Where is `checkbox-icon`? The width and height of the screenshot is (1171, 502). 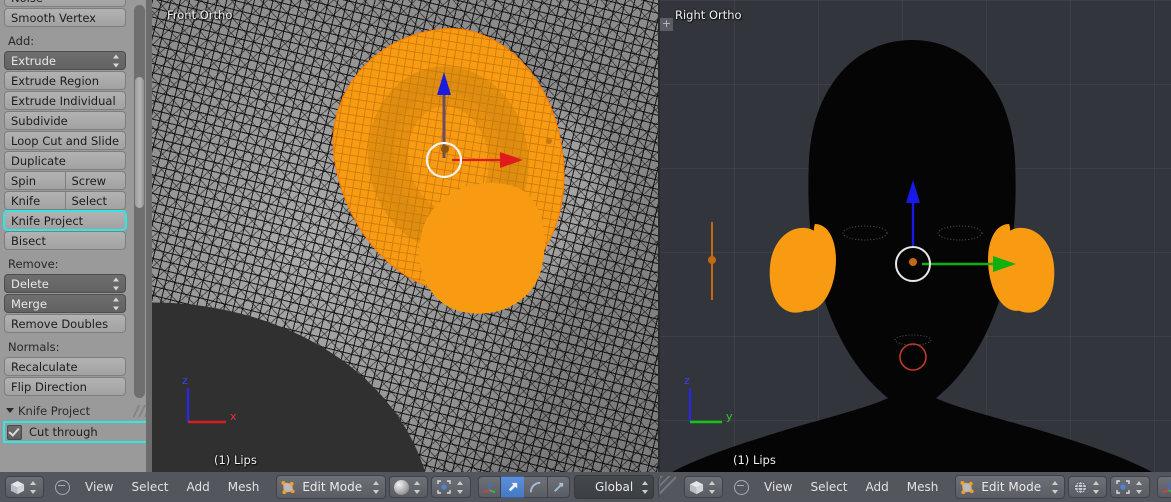 checkbox-icon is located at coordinates (14, 432).